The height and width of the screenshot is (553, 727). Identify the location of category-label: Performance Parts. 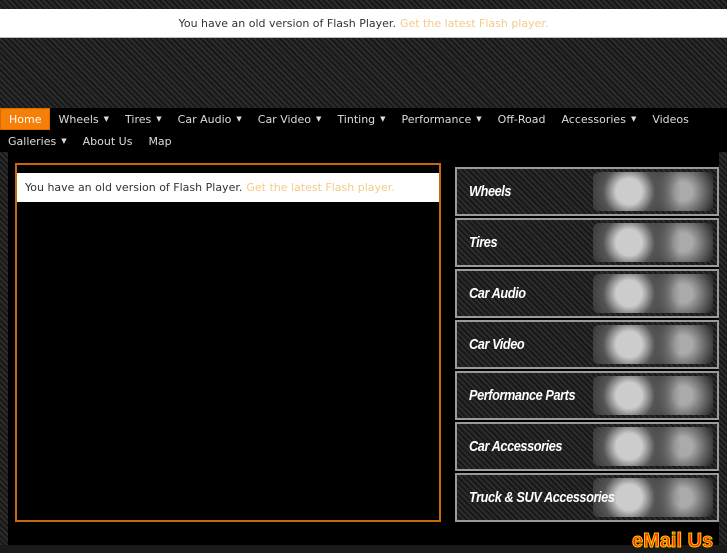
(522, 395).